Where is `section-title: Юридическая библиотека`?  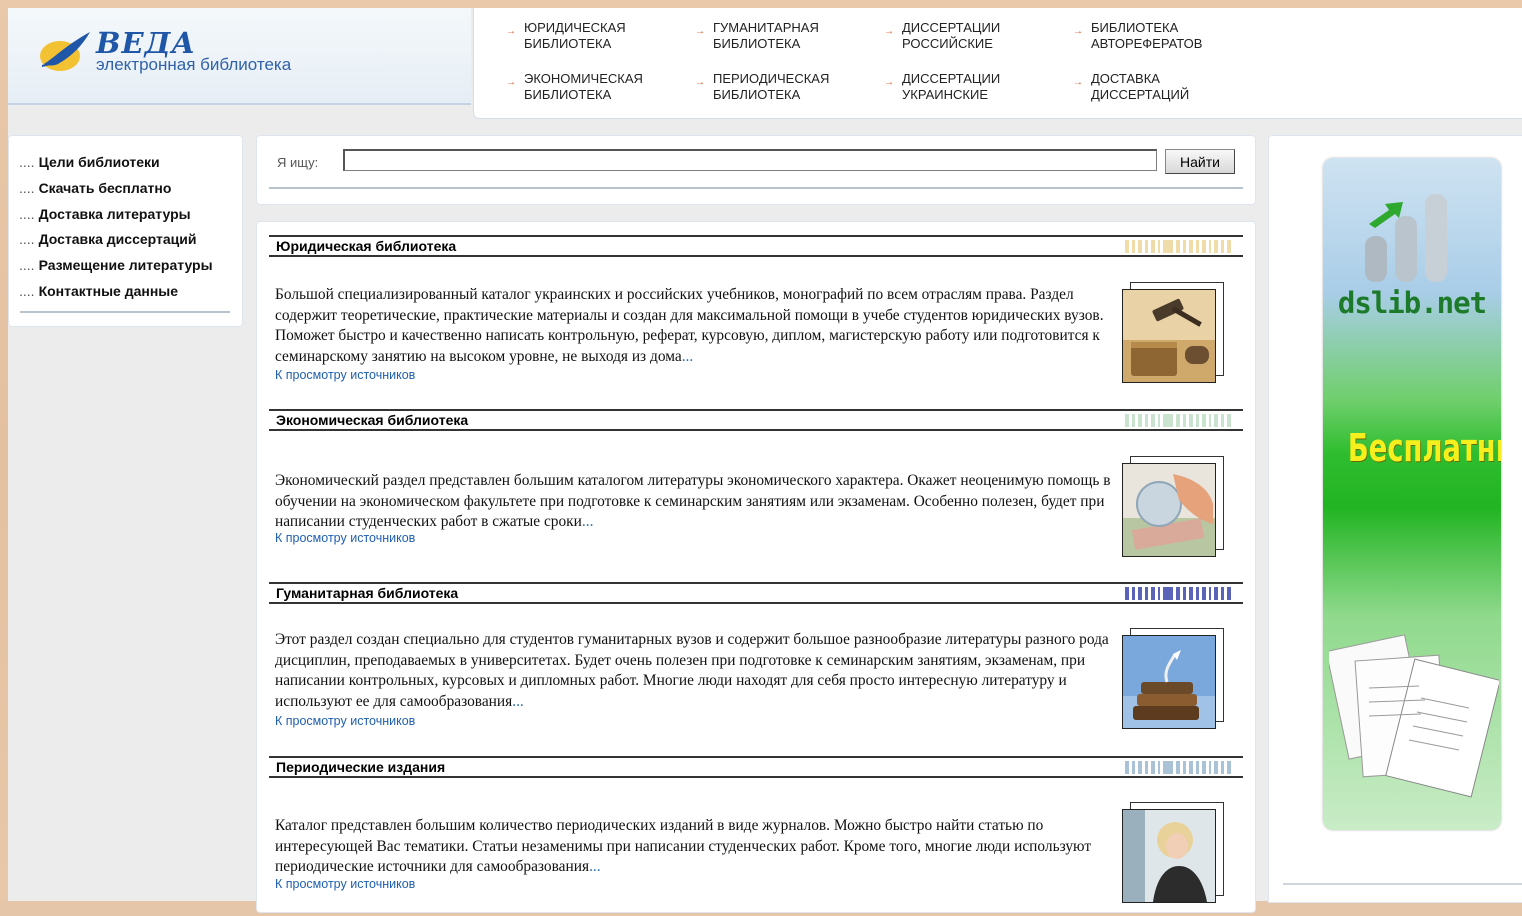
section-title: Юридическая библиотека is located at coordinates (366, 246).